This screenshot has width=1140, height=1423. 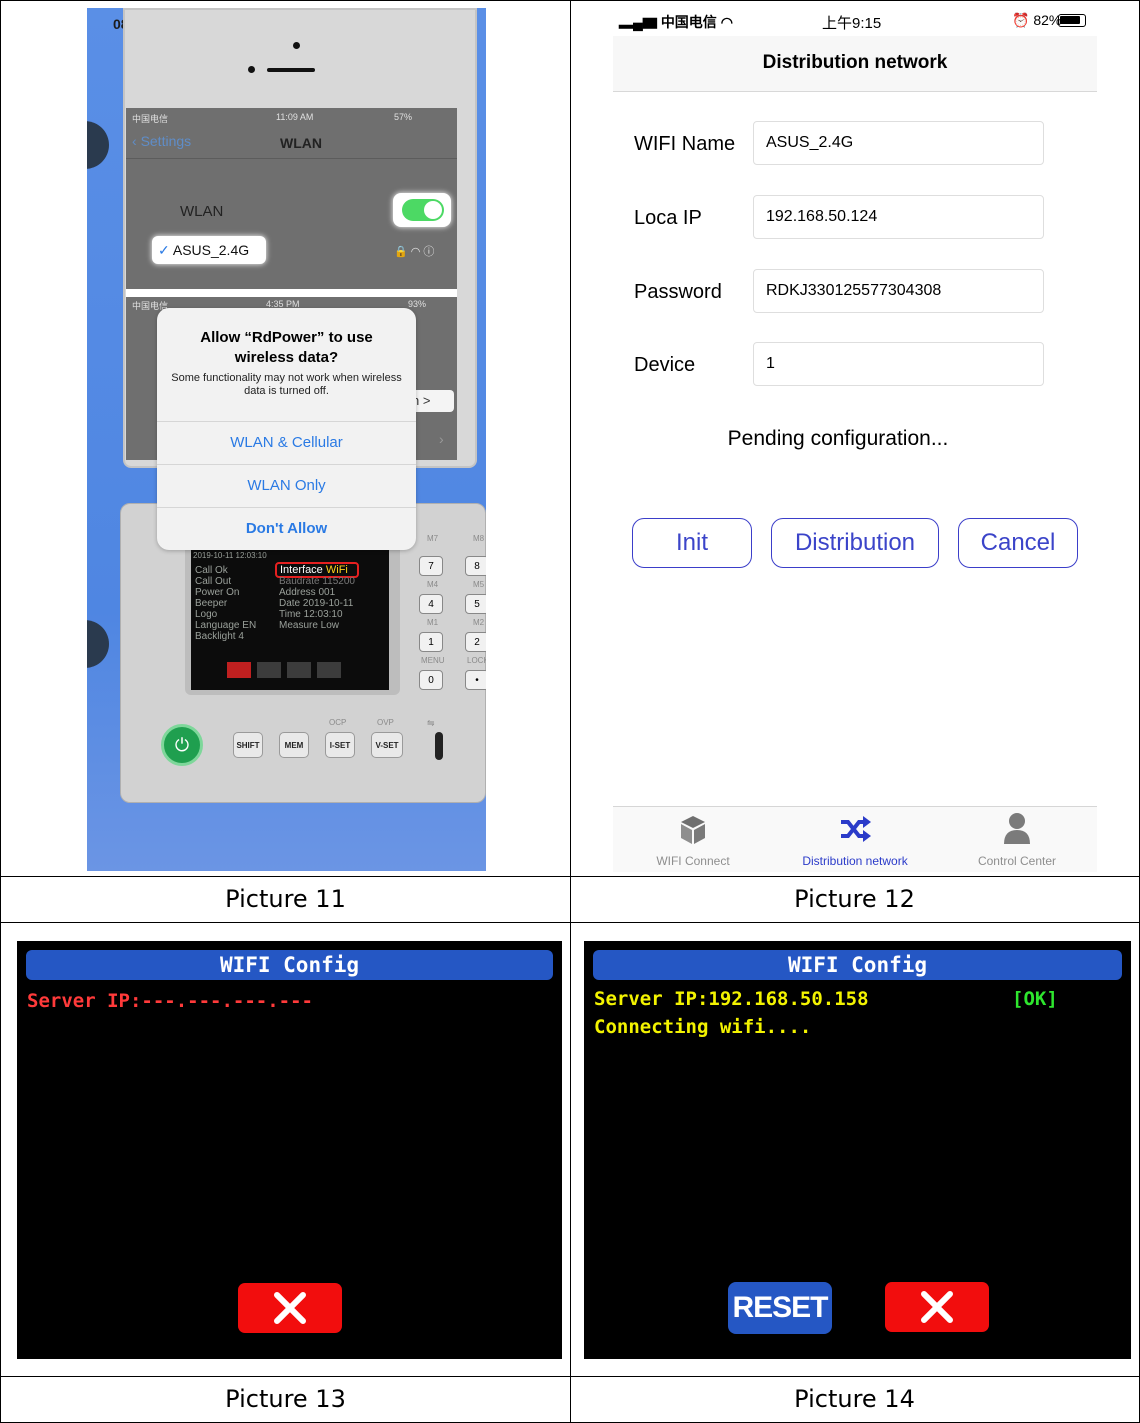 What do you see at coordinates (433, 538) in the screenshot?
I see `key-label: M7` at bounding box center [433, 538].